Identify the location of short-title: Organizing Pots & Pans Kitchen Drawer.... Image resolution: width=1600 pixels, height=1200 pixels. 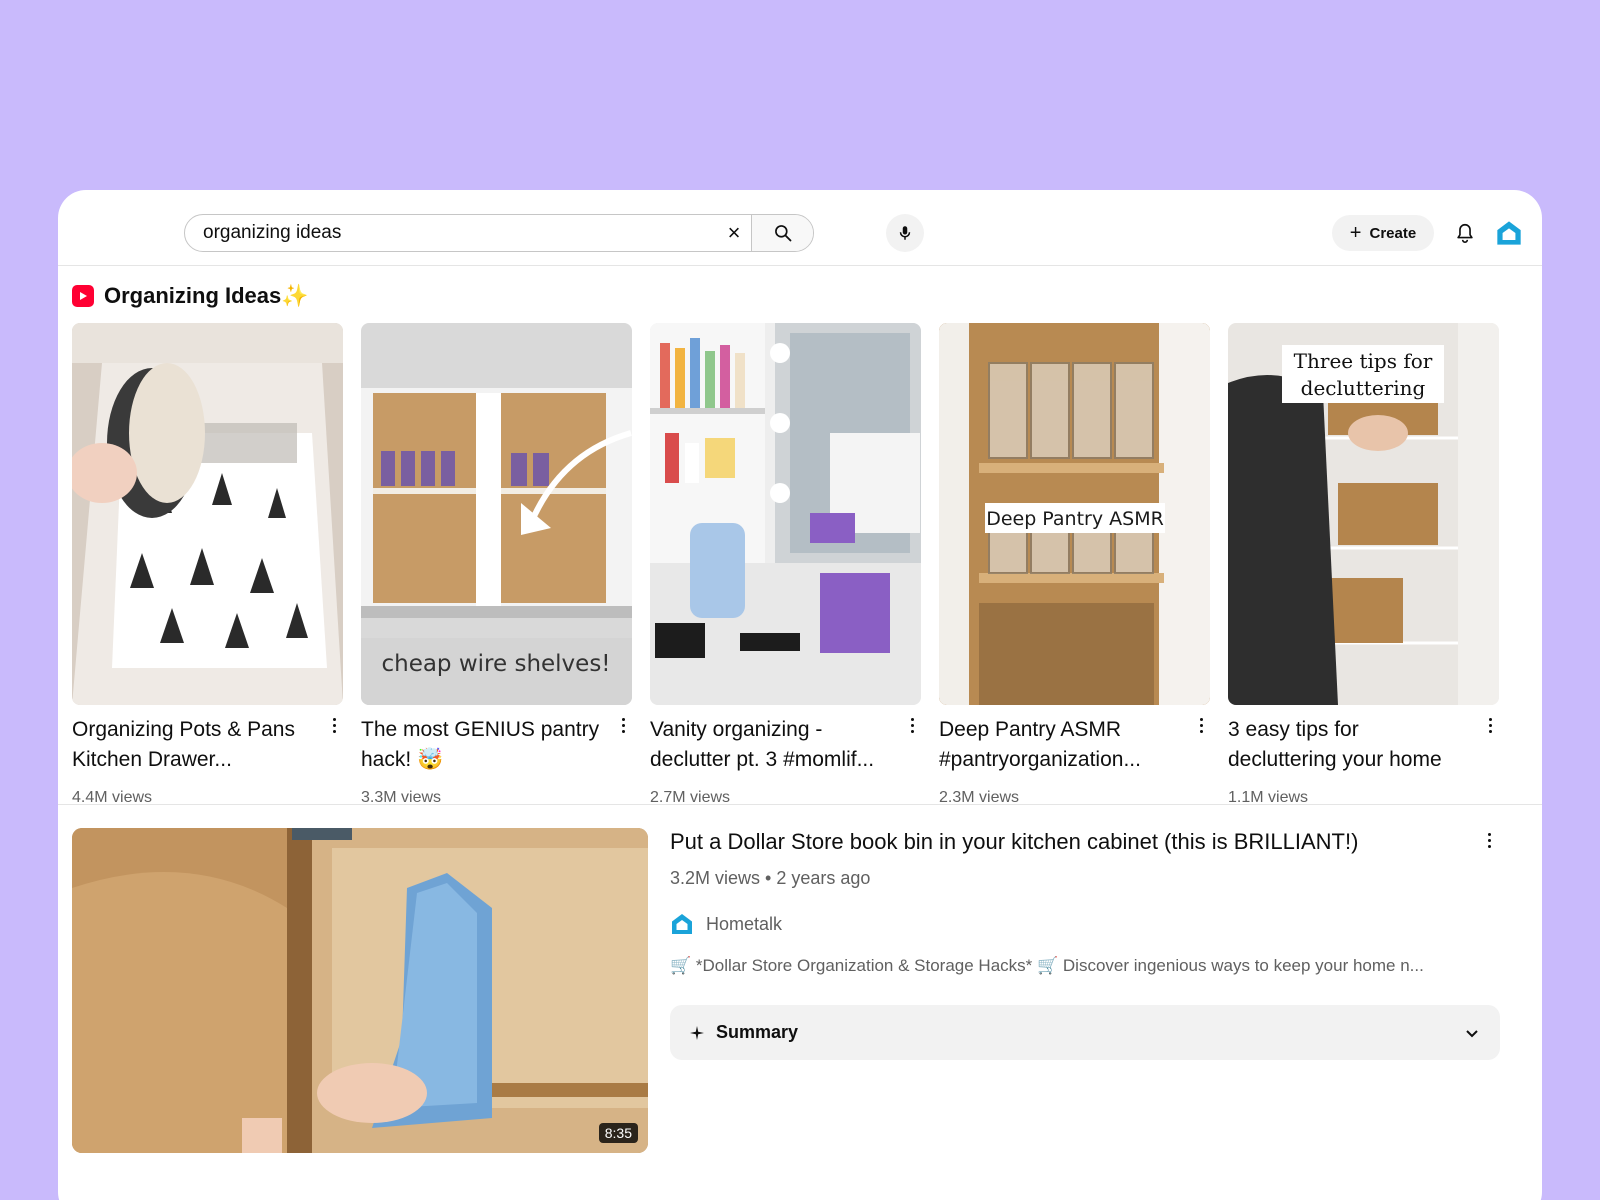
(192, 745).